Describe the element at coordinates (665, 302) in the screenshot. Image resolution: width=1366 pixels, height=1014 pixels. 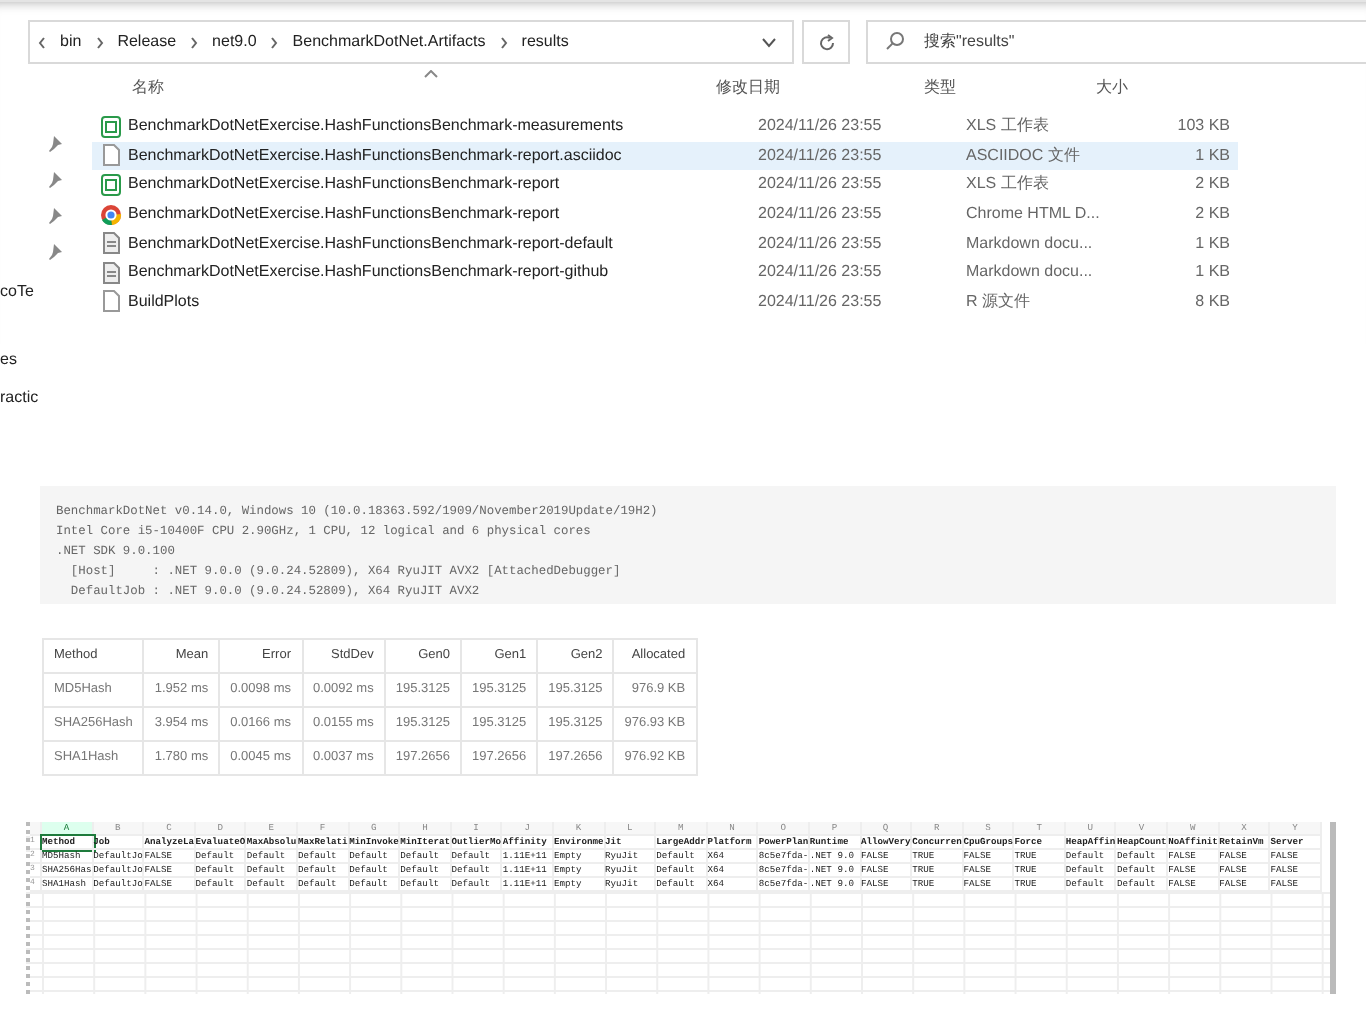
I see `file-row: BuildPlots 2024/11/26 23:55 R 源文件 8 KB` at that location.